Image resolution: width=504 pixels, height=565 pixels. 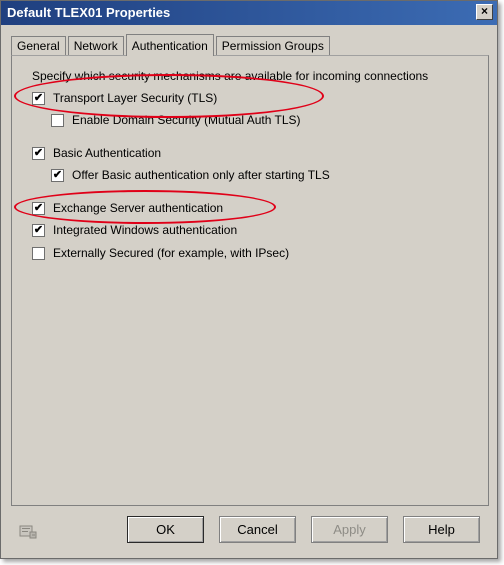 What do you see at coordinates (349, 529) in the screenshot?
I see `apply-button: Apply` at bounding box center [349, 529].